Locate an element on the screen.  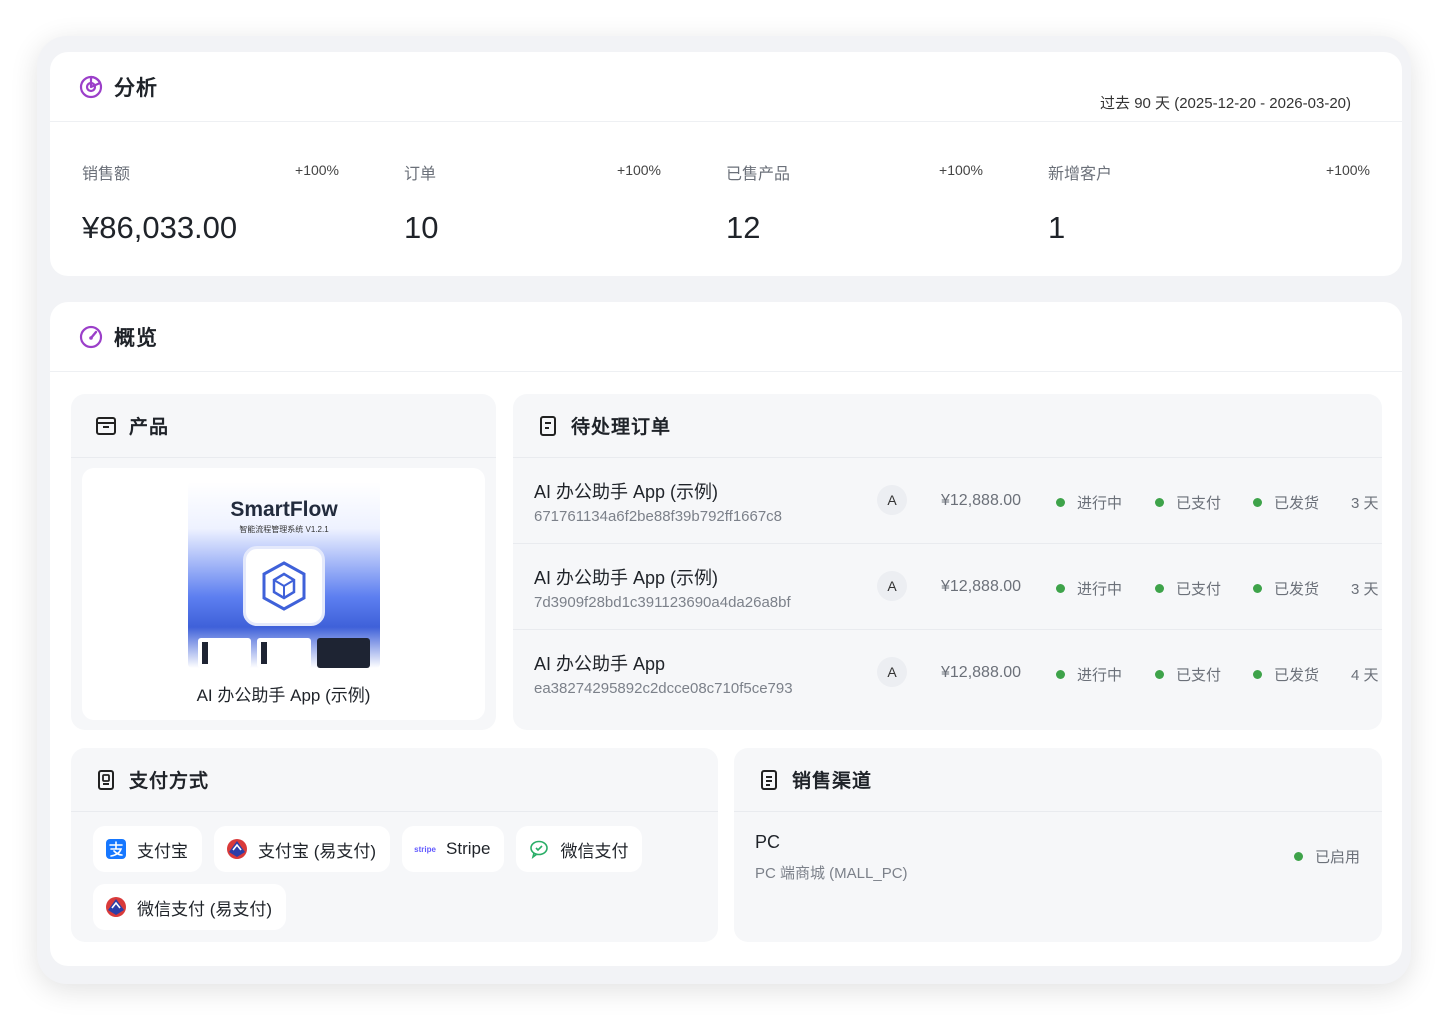
payment-method-label: 支付宝 is located at coordinates (162, 851).